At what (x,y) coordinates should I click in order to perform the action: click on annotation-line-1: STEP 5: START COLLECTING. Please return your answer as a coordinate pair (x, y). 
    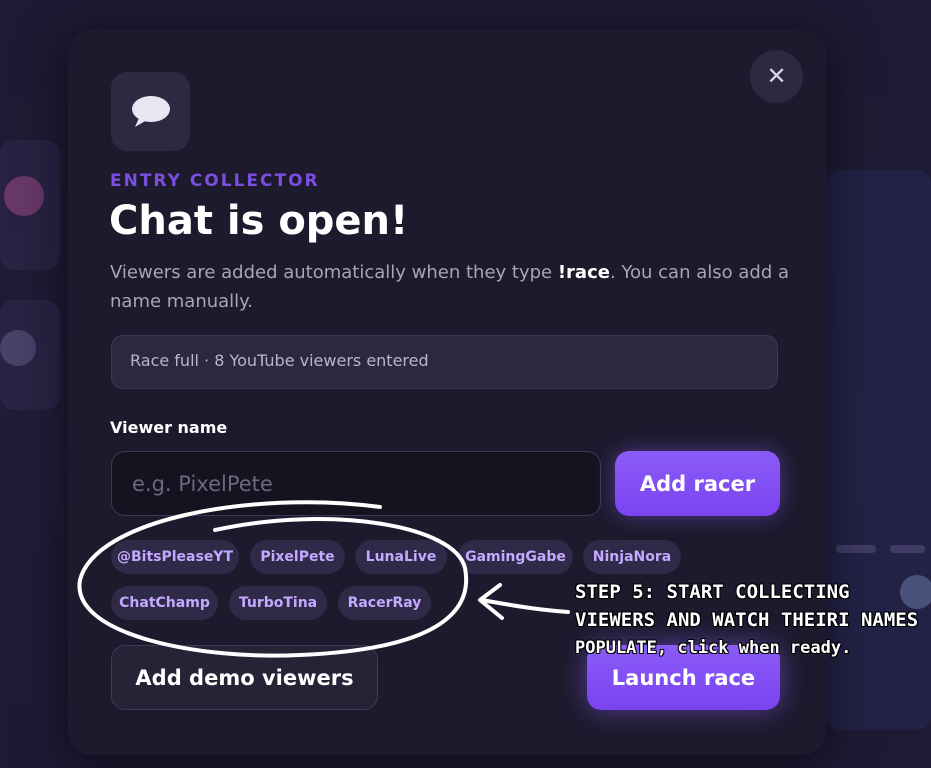
    Looking at the image, I should click on (712, 592).